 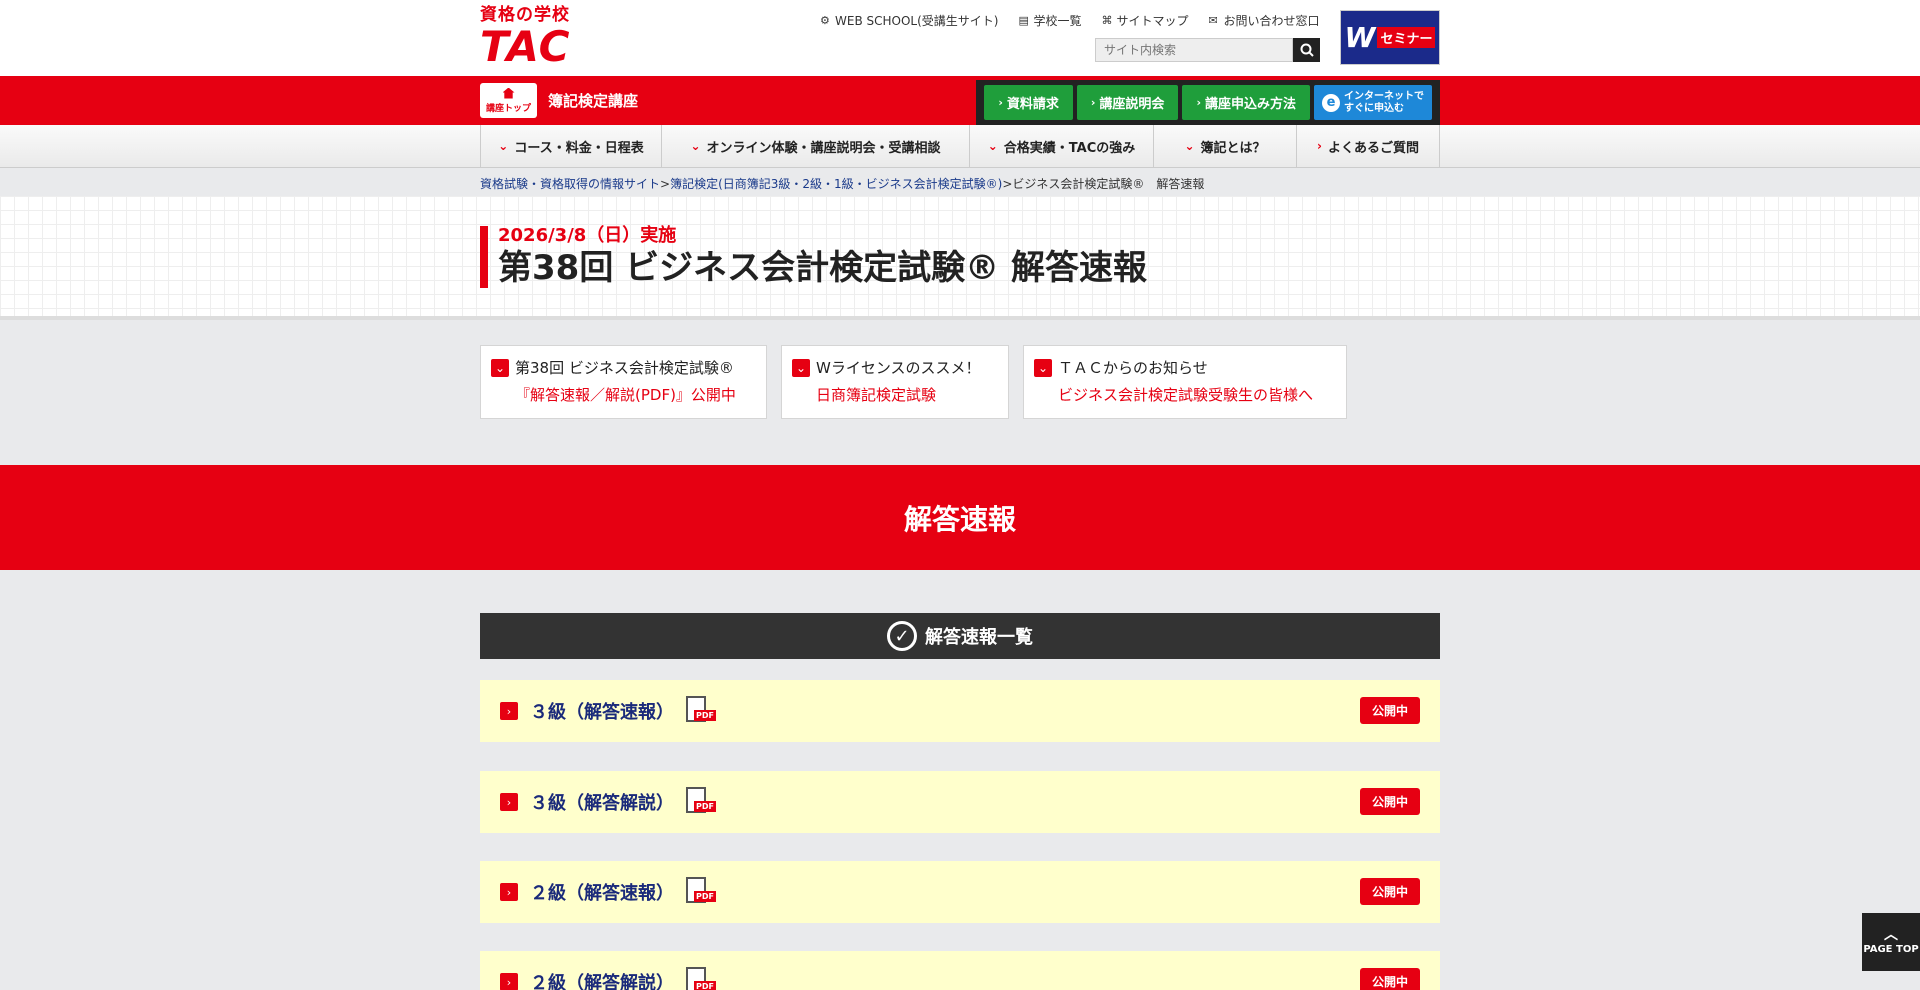 I want to click on answer-row-label: ３級（解答解説）, so click(x=602, y=803).